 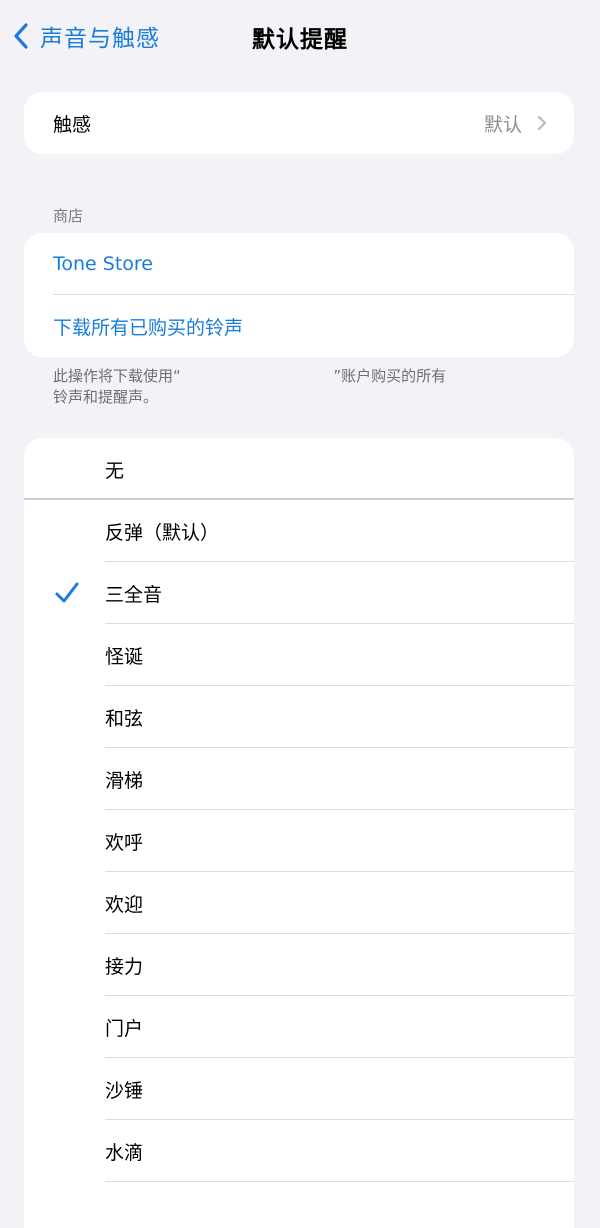 I want to click on haptics-value: 默认, so click(x=502, y=124).